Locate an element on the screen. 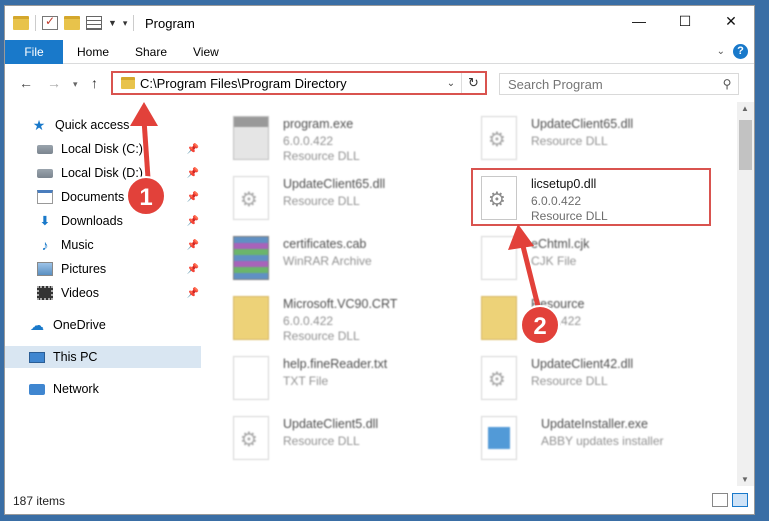  music-icon: ♪ is located at coordinates (45, 245).